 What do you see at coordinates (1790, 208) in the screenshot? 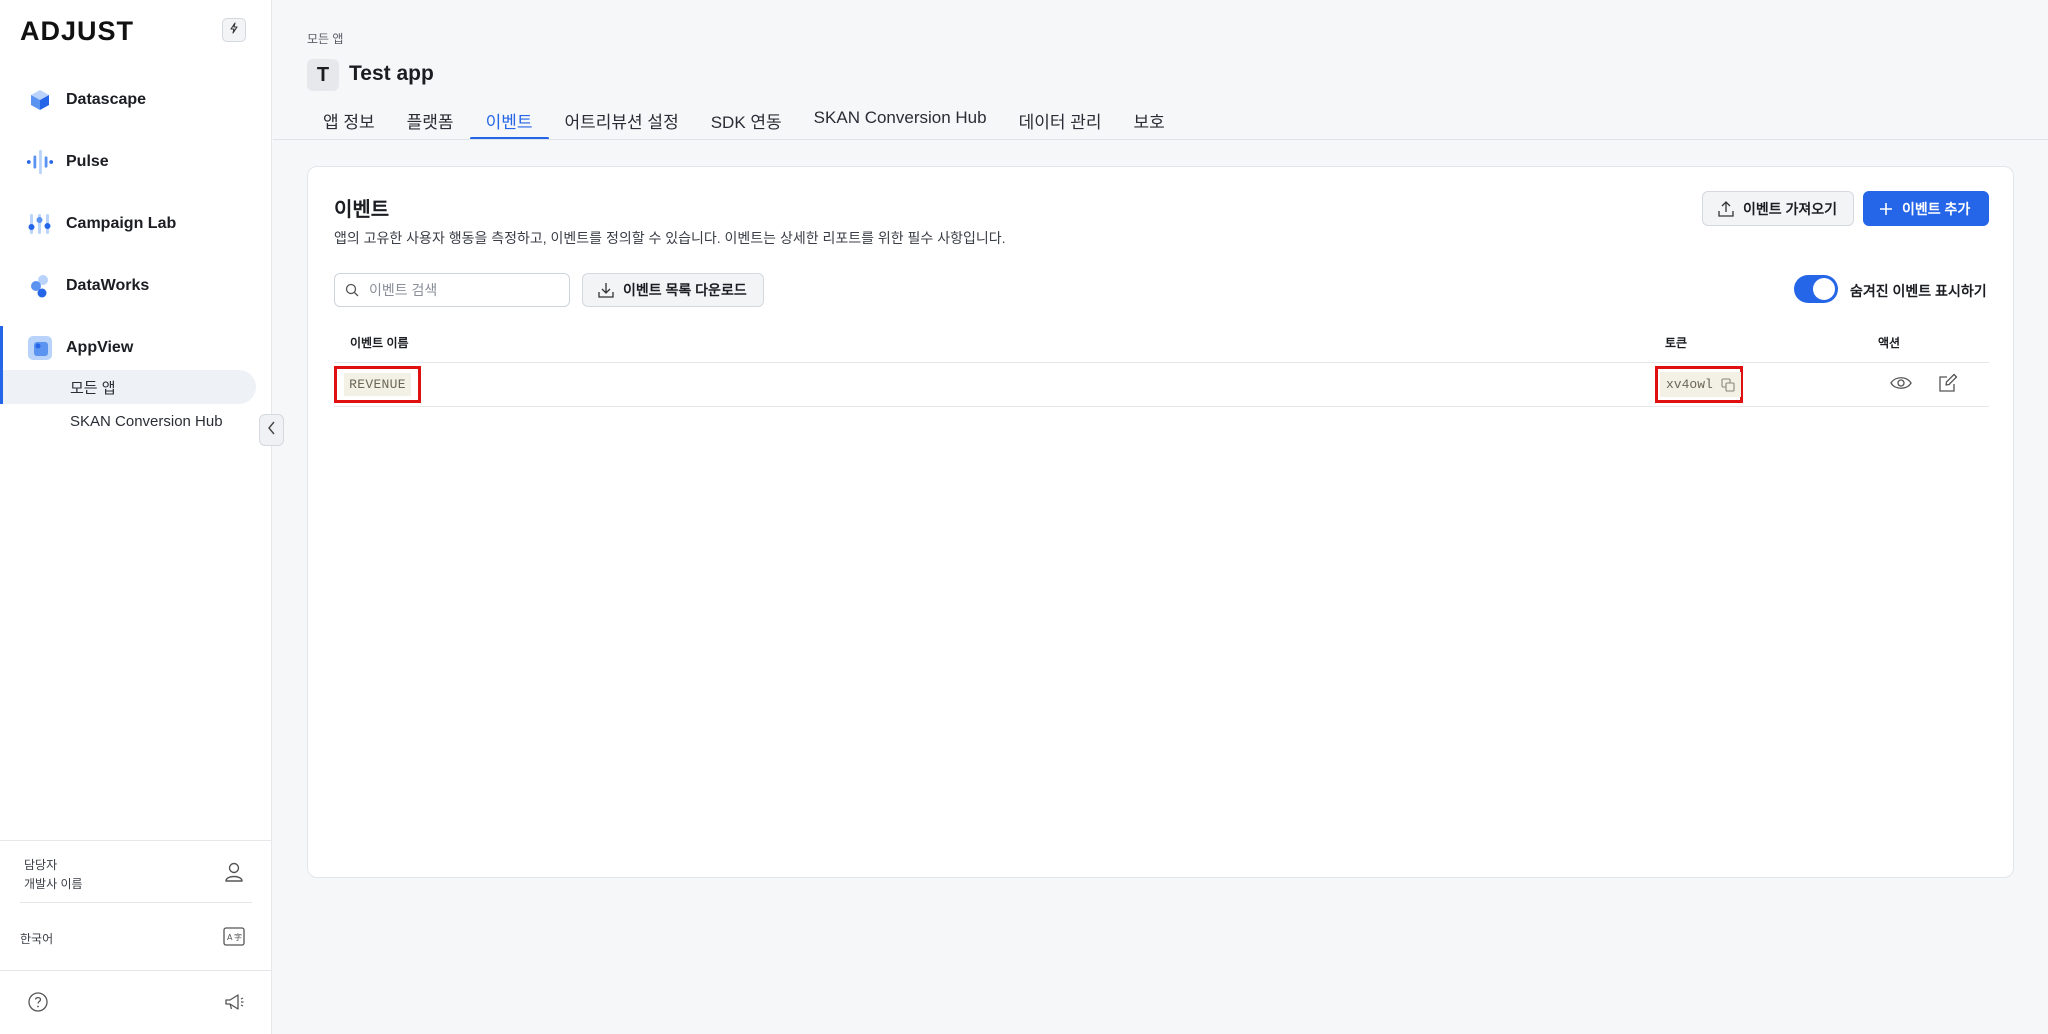
I see `import-events-label: 이벤트 가져오기` at bounding box center [1790, 208].